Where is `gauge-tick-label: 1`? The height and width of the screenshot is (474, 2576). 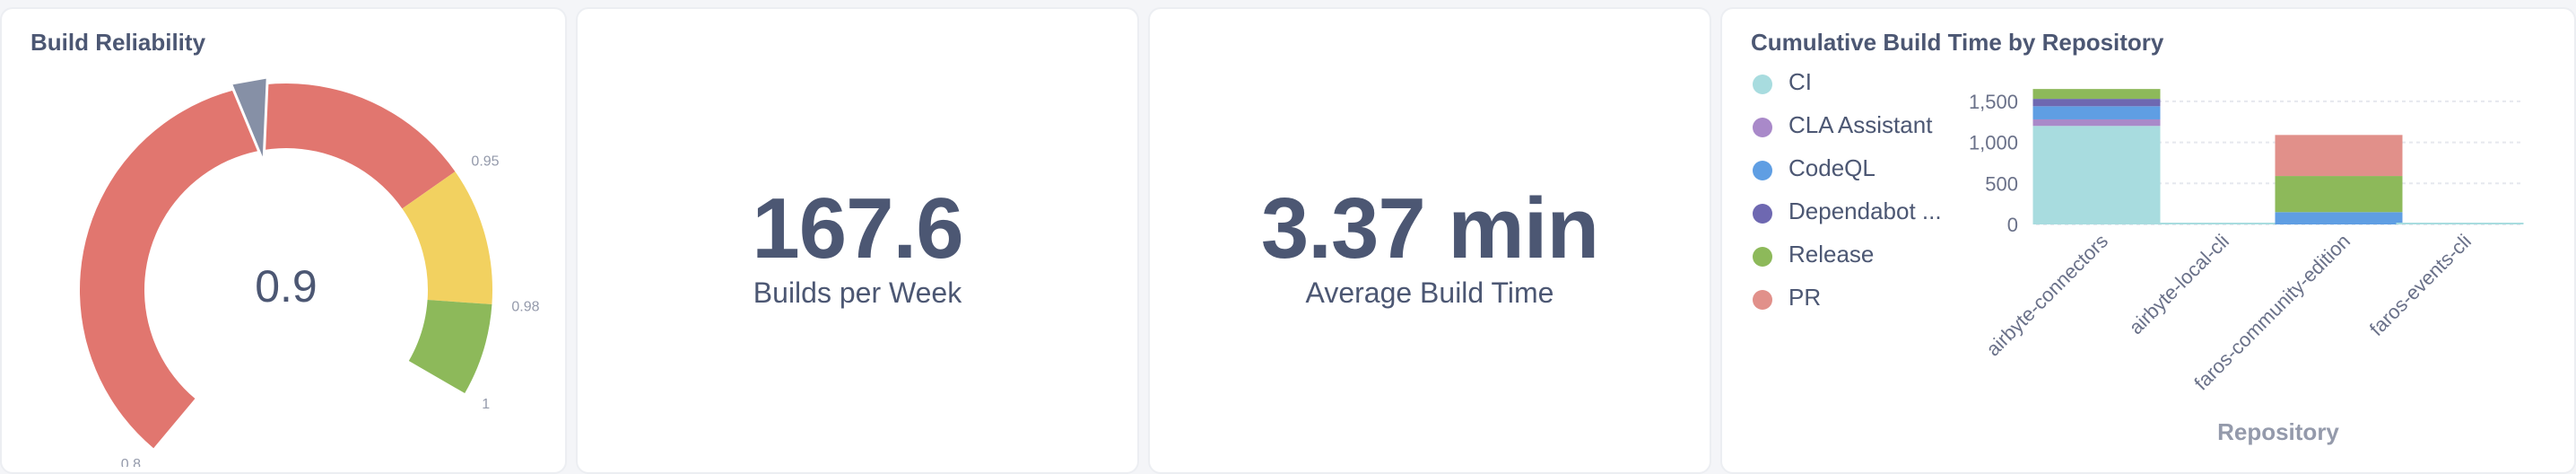
gauge-tick-label: 1 is located at coordinates (486, 404).